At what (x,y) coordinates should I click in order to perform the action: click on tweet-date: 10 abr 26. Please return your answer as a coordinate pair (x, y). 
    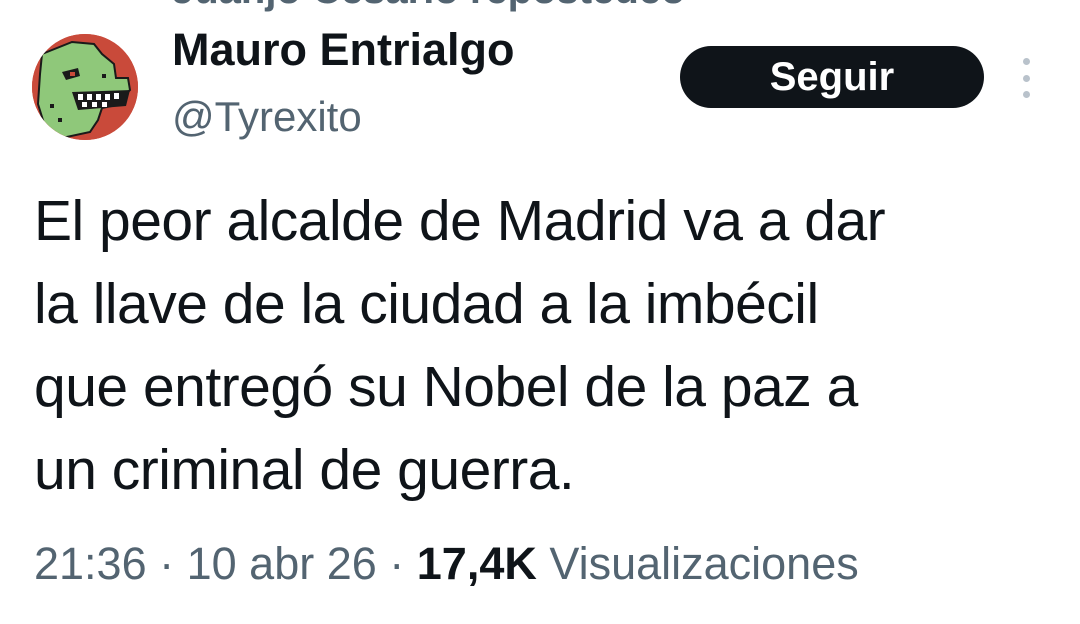
    Looking at the image, I should click on (282, 563).